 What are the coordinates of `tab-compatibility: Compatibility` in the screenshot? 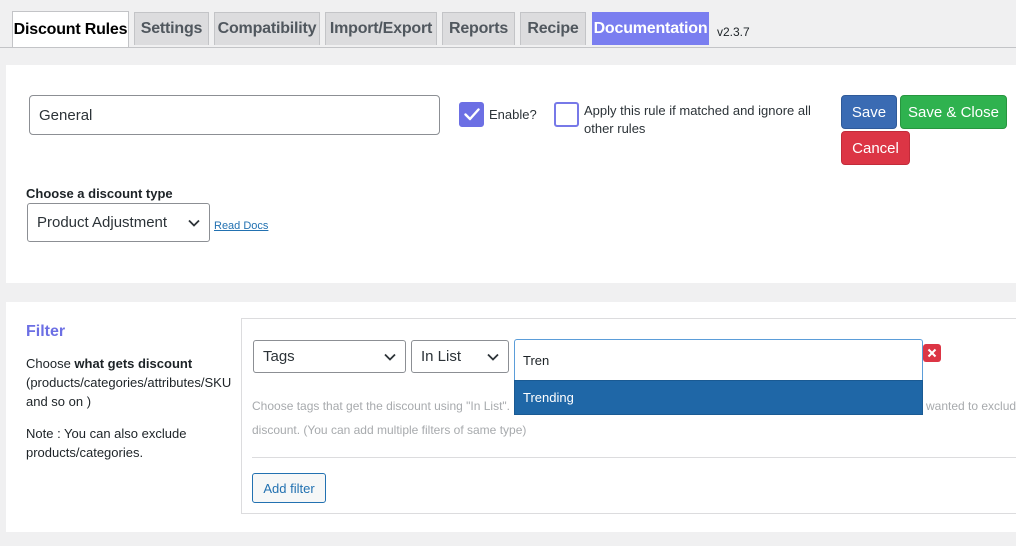 It's located at (267, 28).